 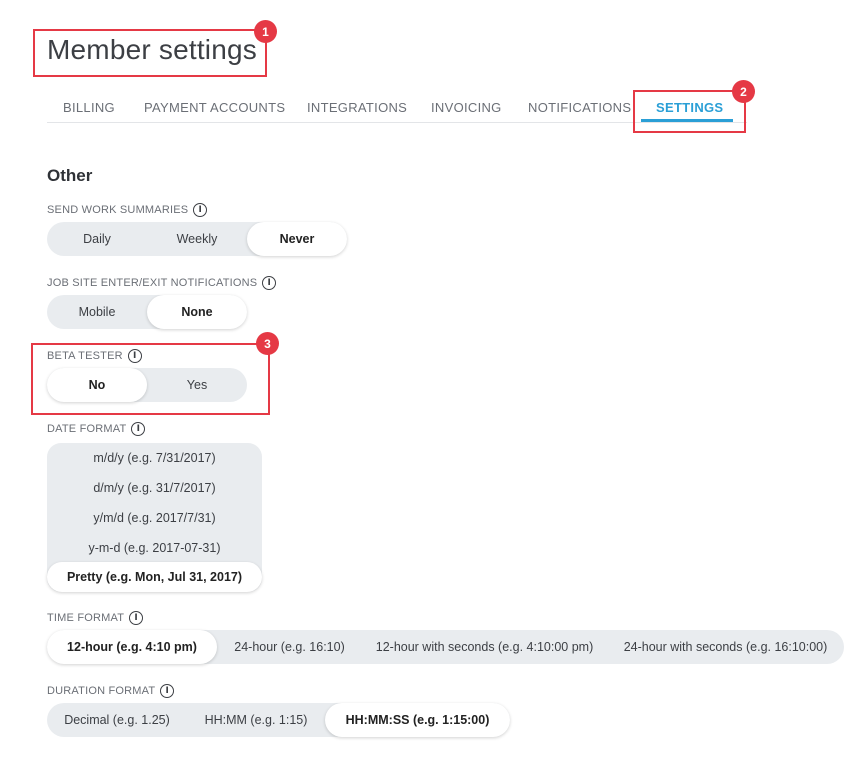 I want to click on tab-payment-accounts: PAYMENT ACCOUNTS, so click(x=214, y=107).